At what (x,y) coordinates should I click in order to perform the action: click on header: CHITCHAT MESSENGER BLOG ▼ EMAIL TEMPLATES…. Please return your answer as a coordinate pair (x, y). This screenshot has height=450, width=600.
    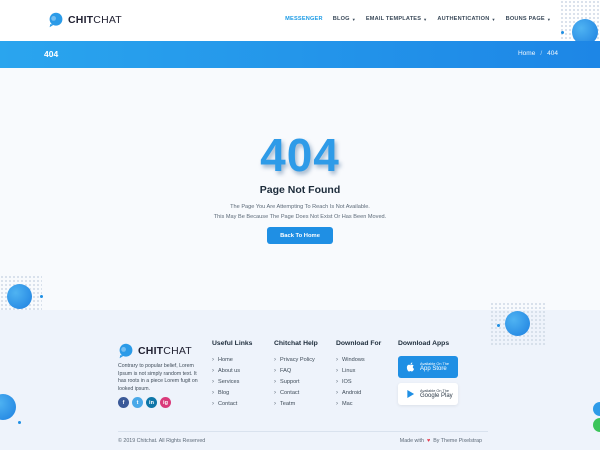
    Looking at the image, I should click on (300, 20).